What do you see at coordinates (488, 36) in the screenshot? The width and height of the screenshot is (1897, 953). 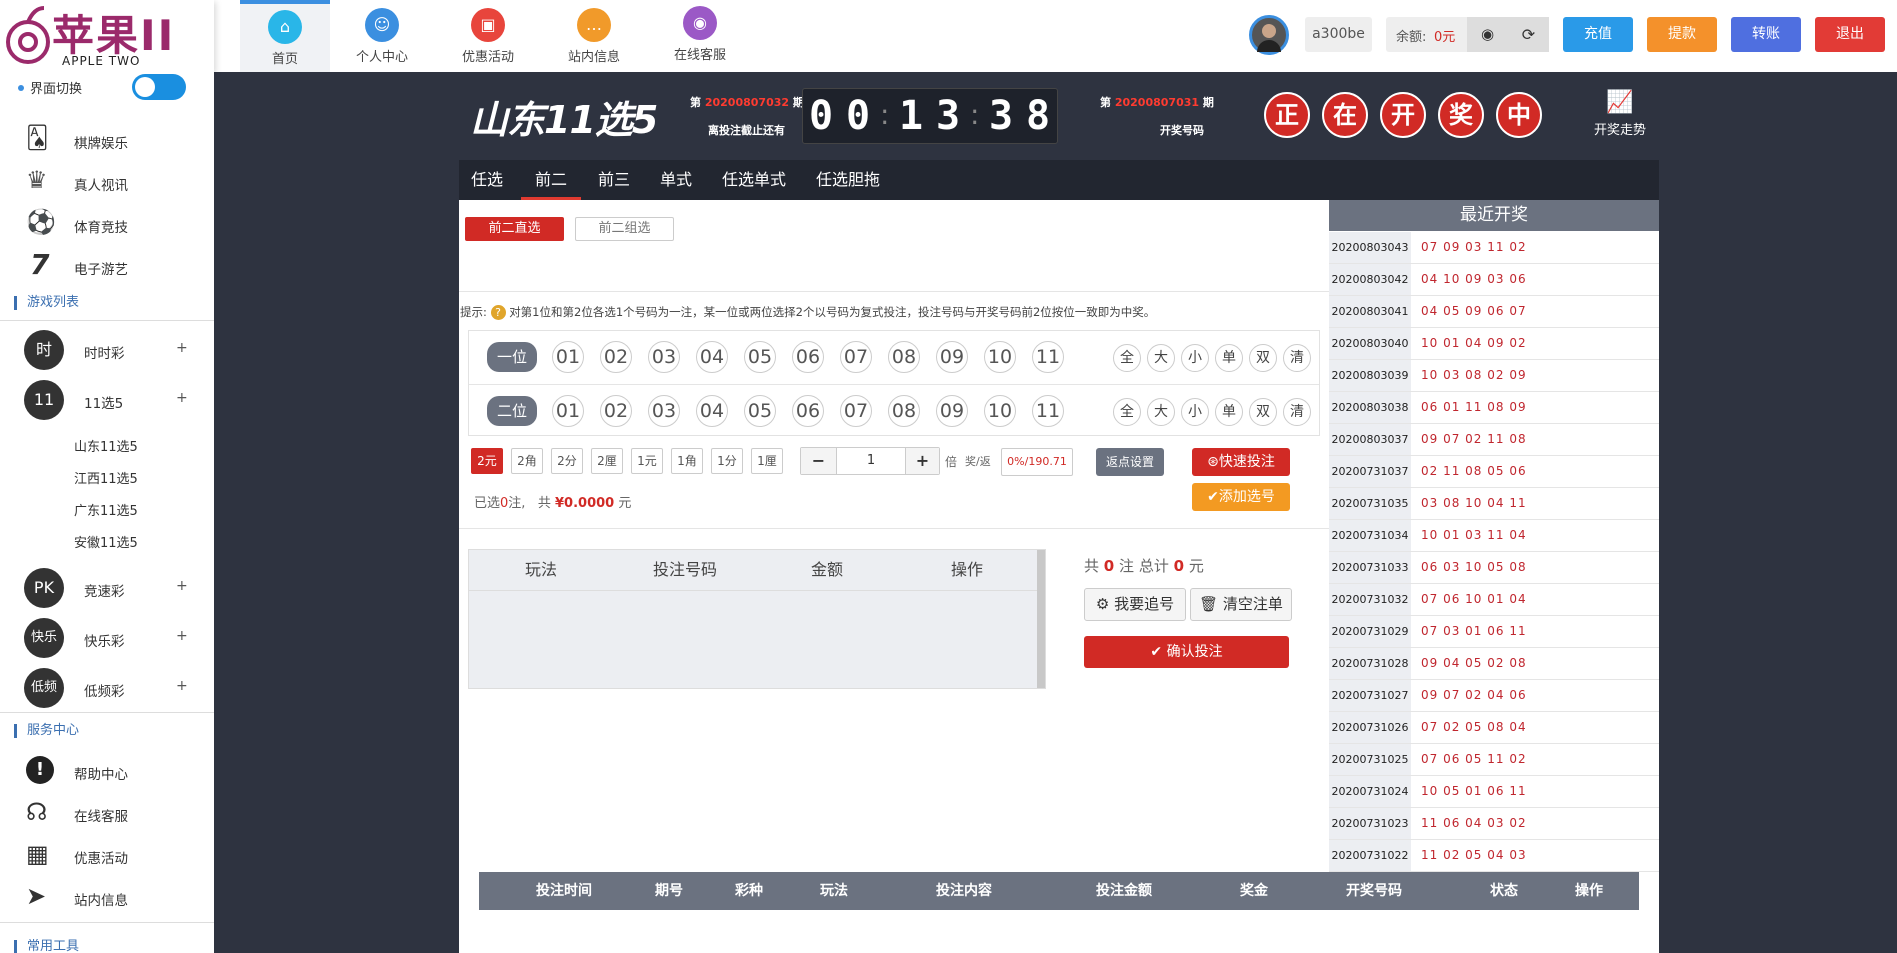 I see `nav-promotions: ▣ 优惠活动` at bounding box center [488, 36].